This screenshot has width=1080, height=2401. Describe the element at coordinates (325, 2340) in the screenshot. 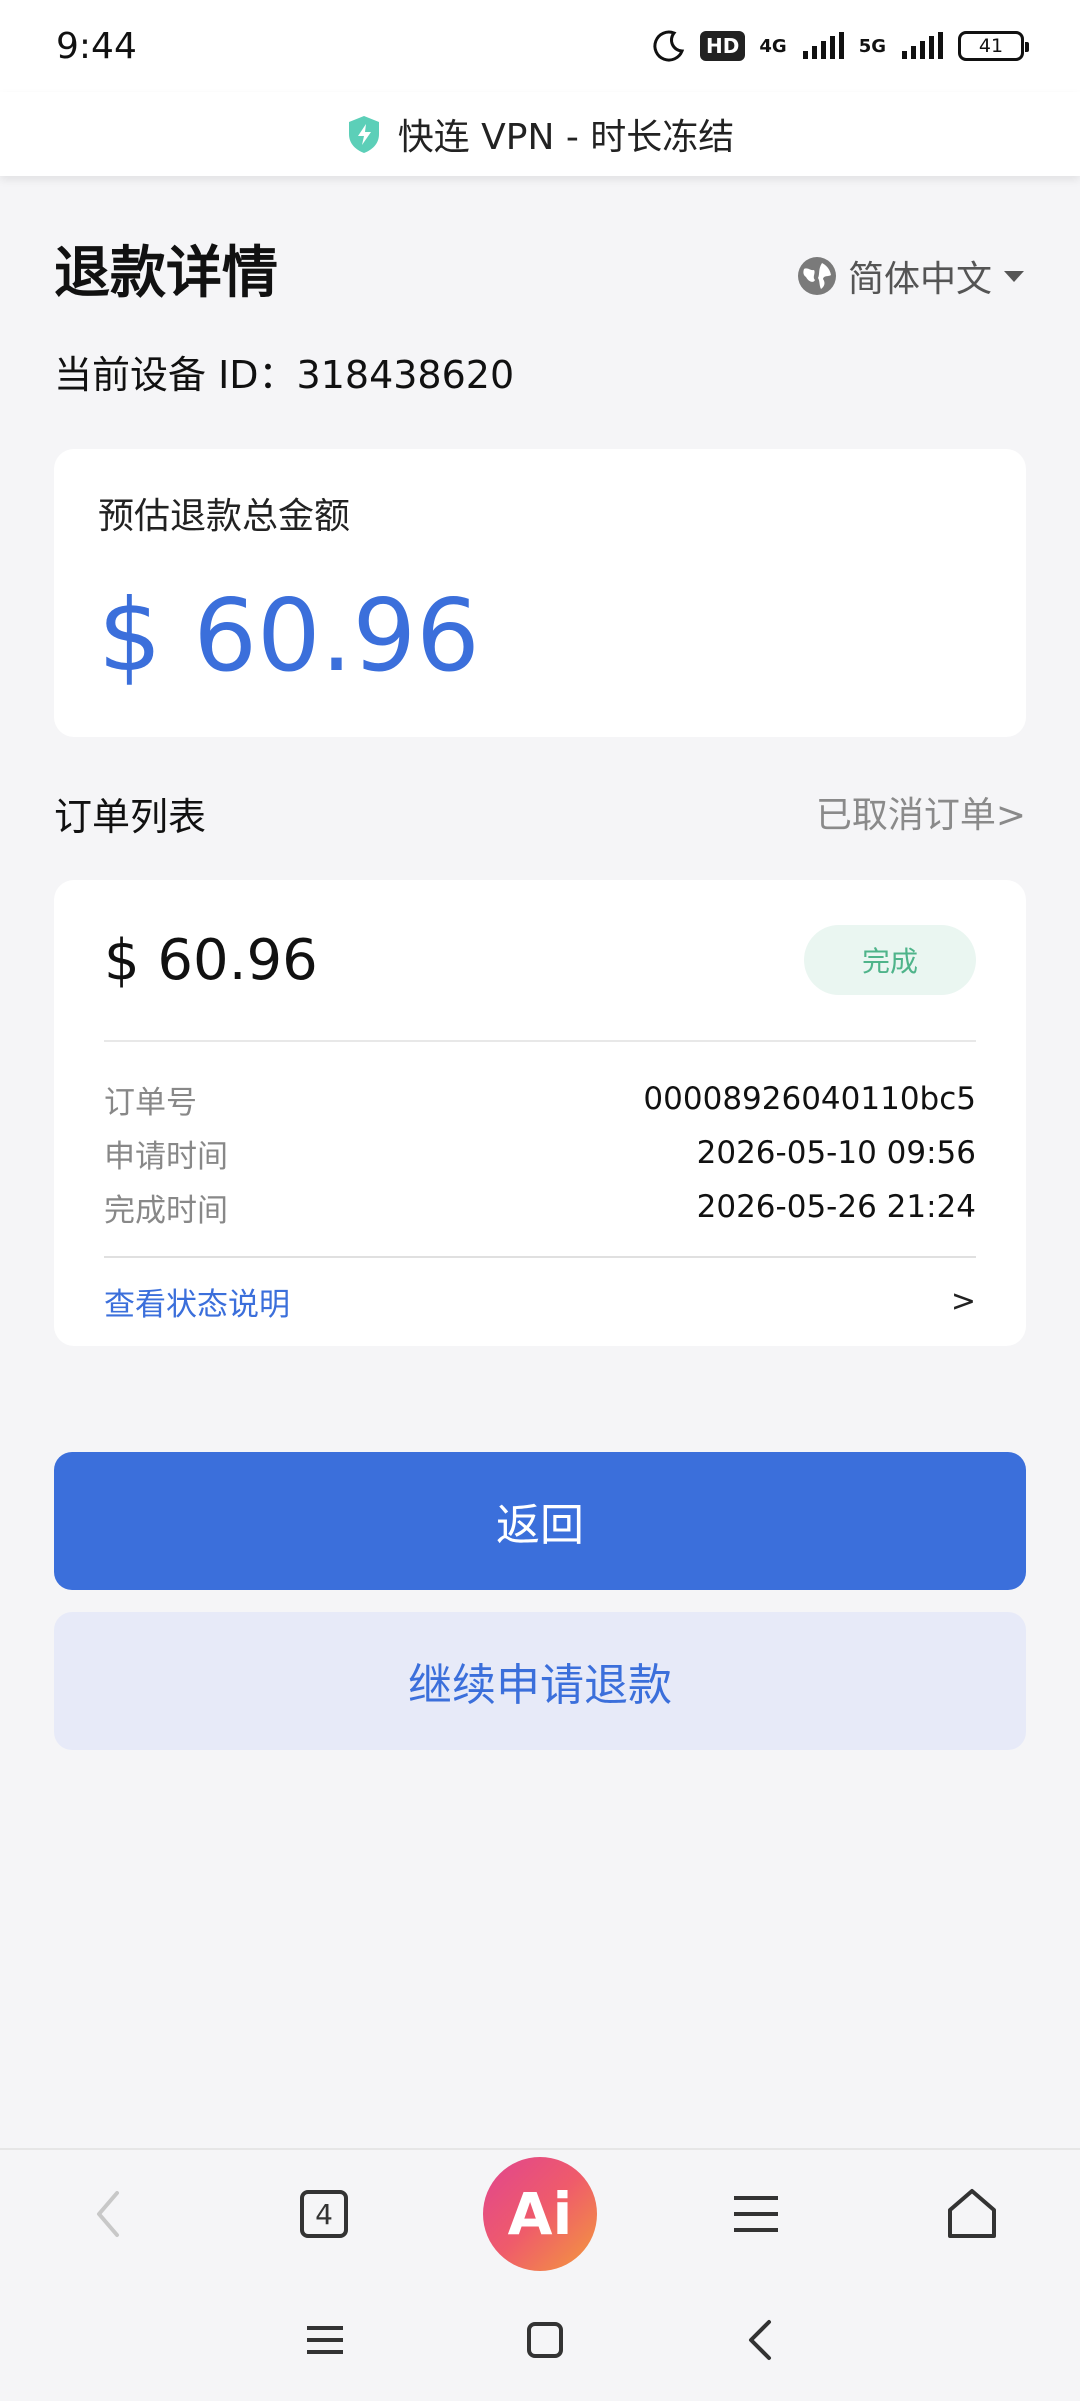

I see `recents-icon` at that location.